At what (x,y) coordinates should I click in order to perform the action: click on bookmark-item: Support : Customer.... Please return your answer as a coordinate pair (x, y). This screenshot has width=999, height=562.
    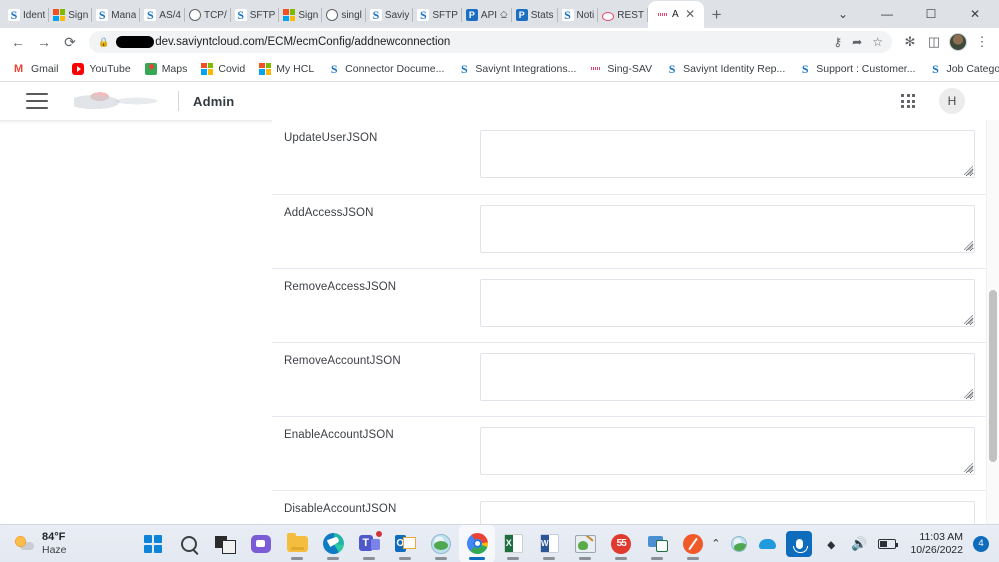
    Looking at the image, I should click on (857, 69).